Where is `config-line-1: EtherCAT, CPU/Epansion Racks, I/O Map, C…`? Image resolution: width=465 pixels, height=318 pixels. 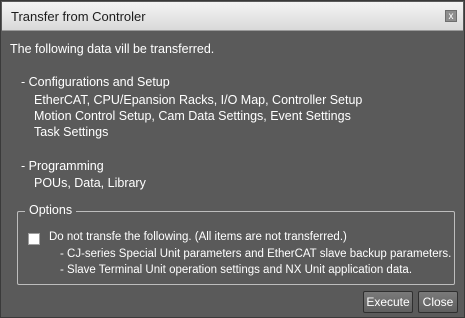
config-line-1: EtherCAT, CPU/Epansion Racks, I/O Map, C… is located at coordinates (198, 100).